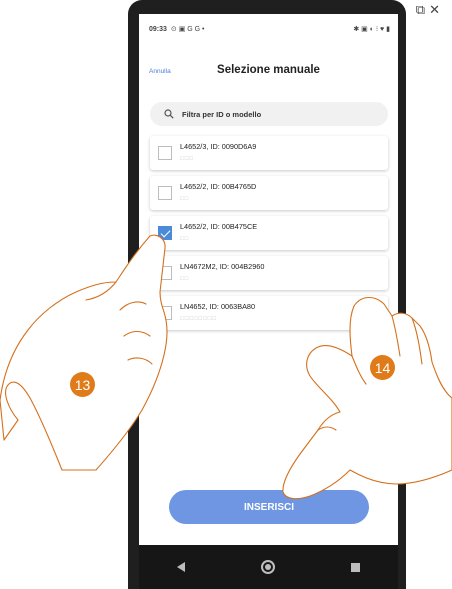  What do you see at coordinates (181, 567) in the screenshot?
I see `back-icon` at bounding box center [181, 567].